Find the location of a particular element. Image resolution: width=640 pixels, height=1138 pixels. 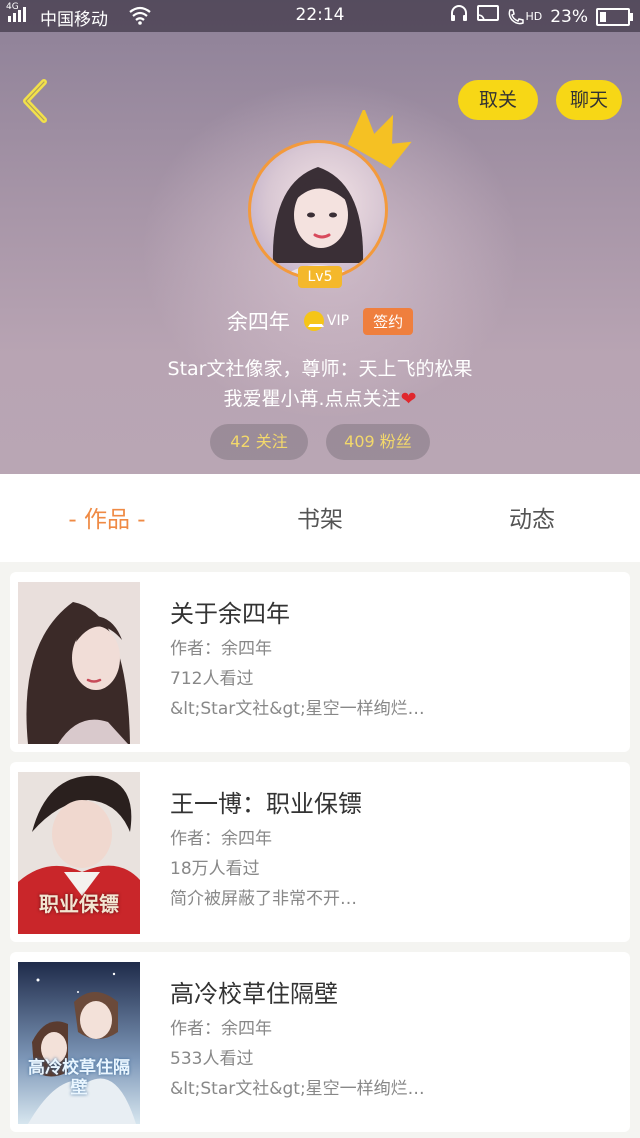

heart-icon: ❤ is located at coordinates (408, 399).